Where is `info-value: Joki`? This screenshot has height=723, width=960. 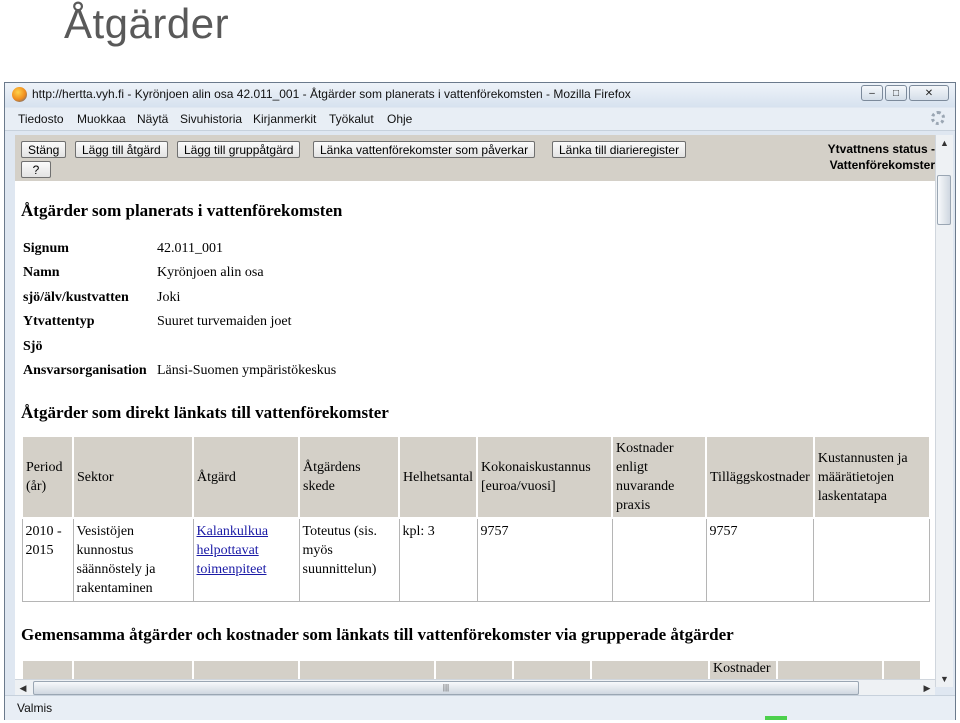 info-value: Joki is located at coordinates (169, 297).